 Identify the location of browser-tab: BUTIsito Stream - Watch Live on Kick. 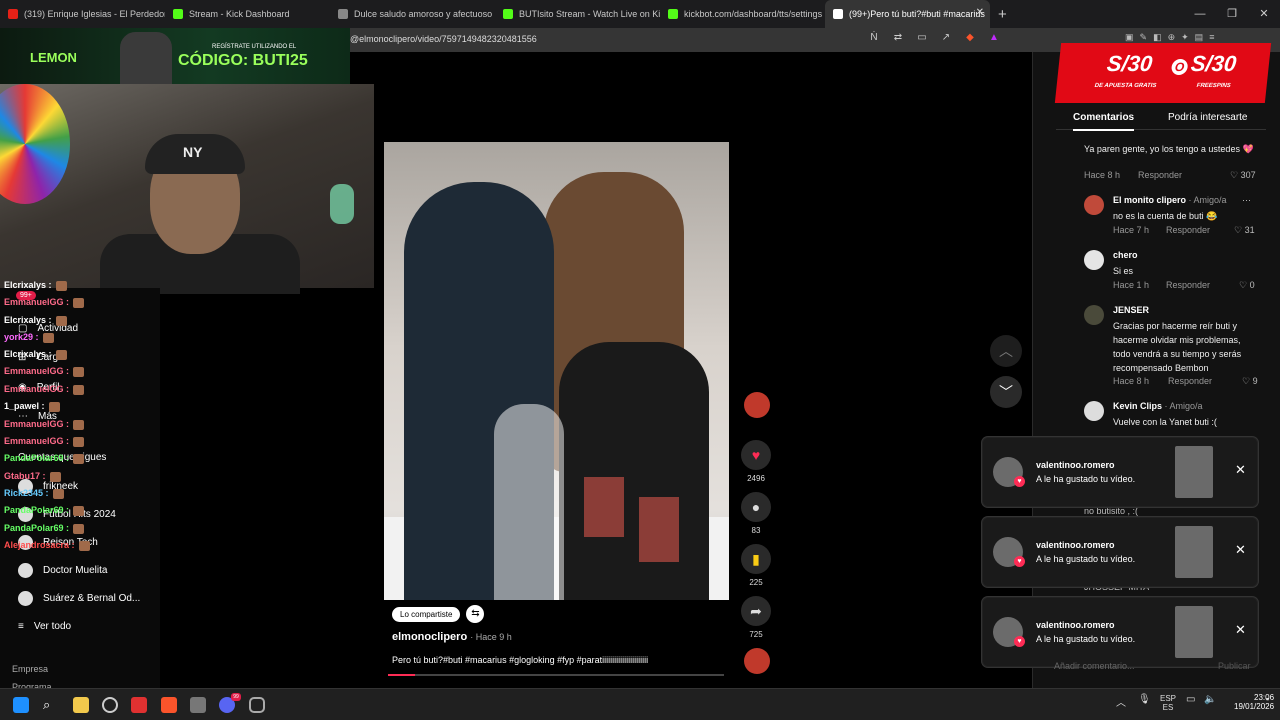
(577, 14).